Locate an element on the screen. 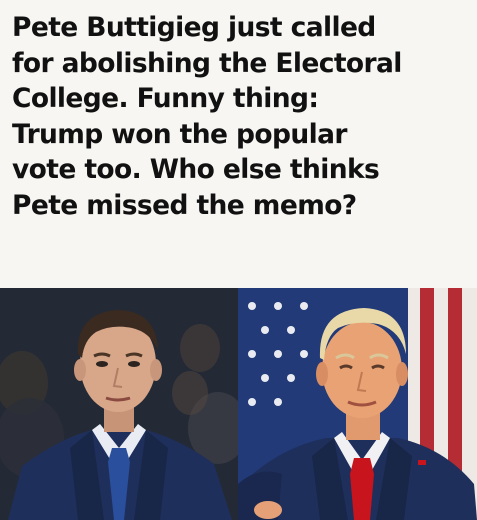 This screenshot has width=477, height=520. caption-line: Trump won the popular is located at coordinates (179, 134).